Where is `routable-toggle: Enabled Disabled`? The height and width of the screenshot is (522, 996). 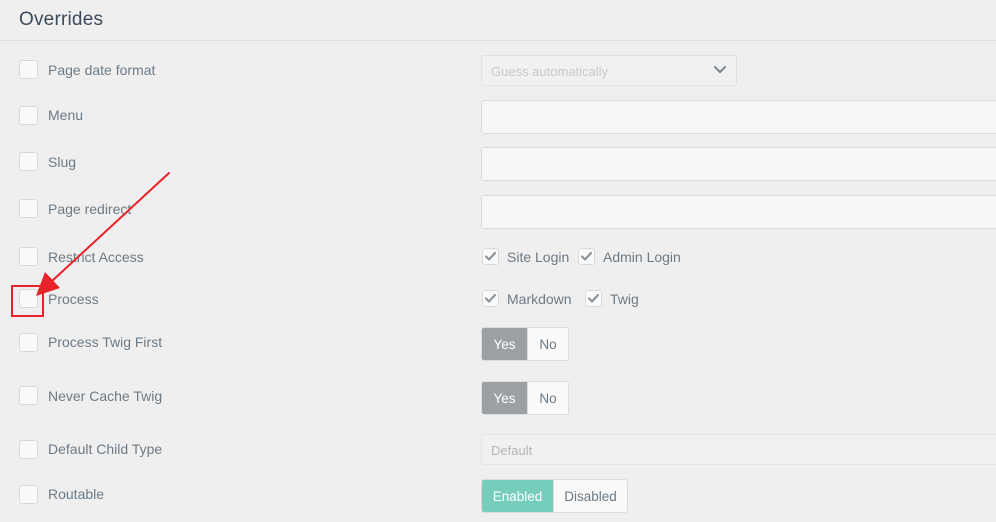
routable-toggle: Enabled Disabled is located at coordinates (554, 496).